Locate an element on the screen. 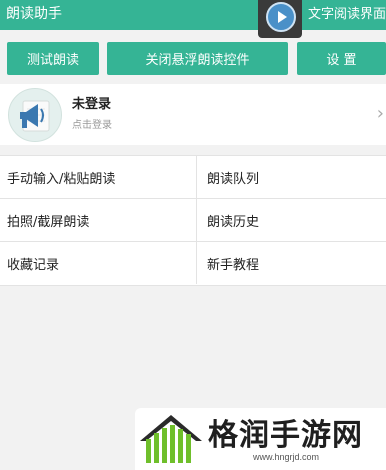  login-status: 未登录 is located at coordinates (92, 104).